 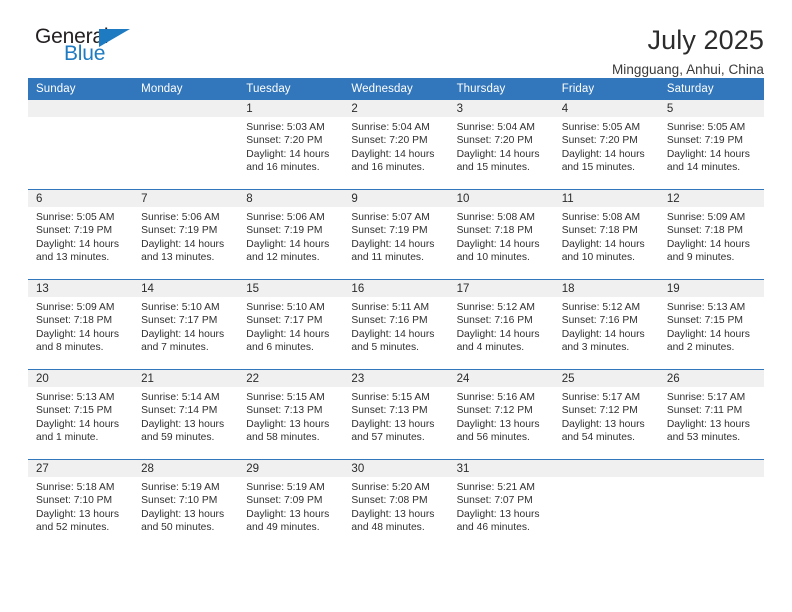 What do you see at coordinates (598, 438) in the screenshot?
I see `daylight-text-line2: and 54 minutes.` at bounding box center [598, 438].